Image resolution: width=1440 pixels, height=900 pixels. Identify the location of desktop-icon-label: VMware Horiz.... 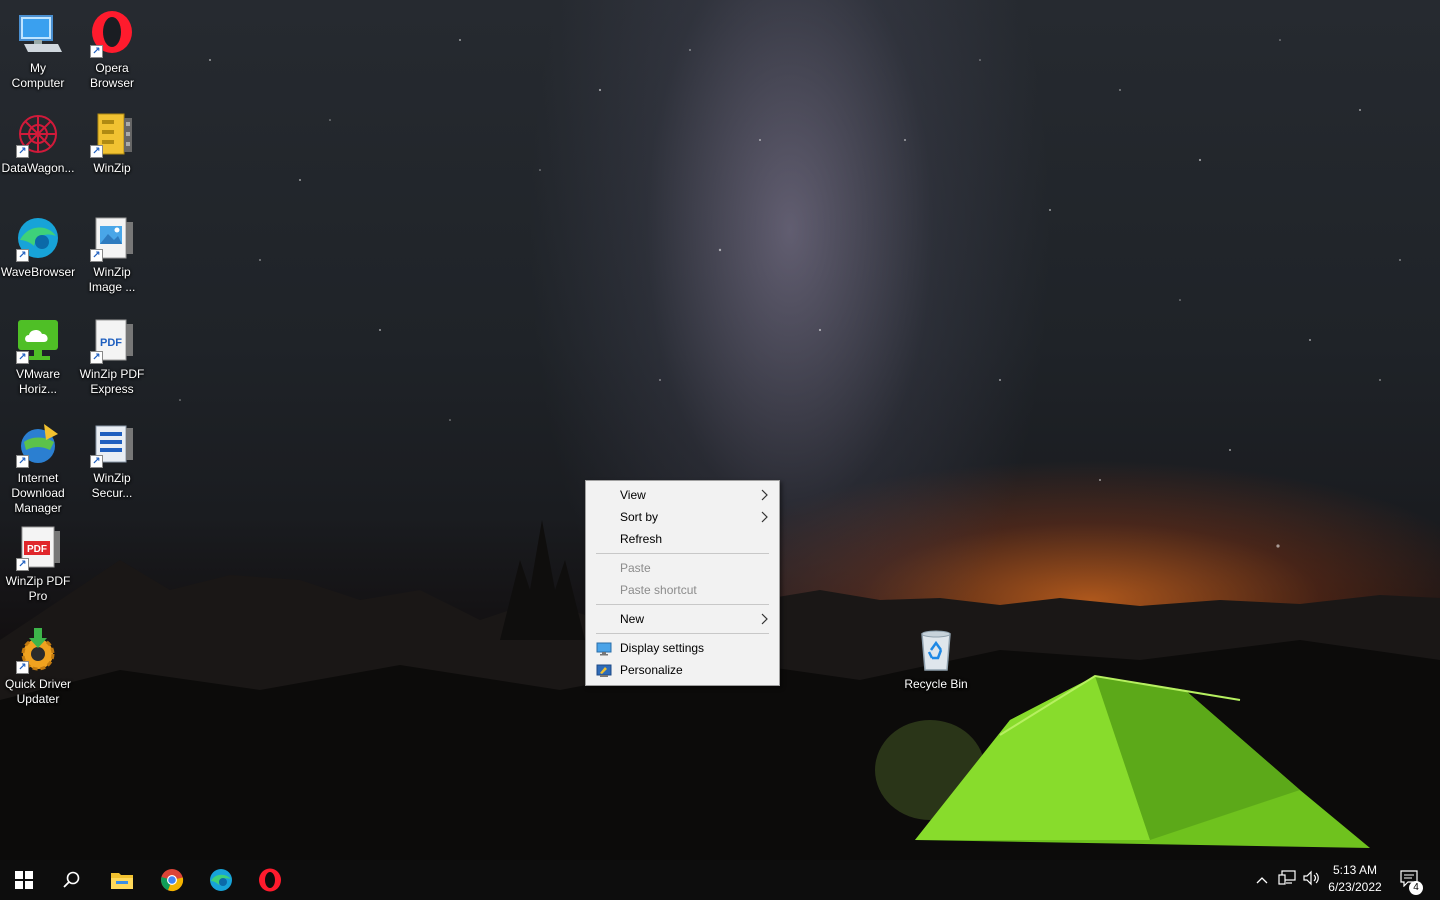
(37, 381).